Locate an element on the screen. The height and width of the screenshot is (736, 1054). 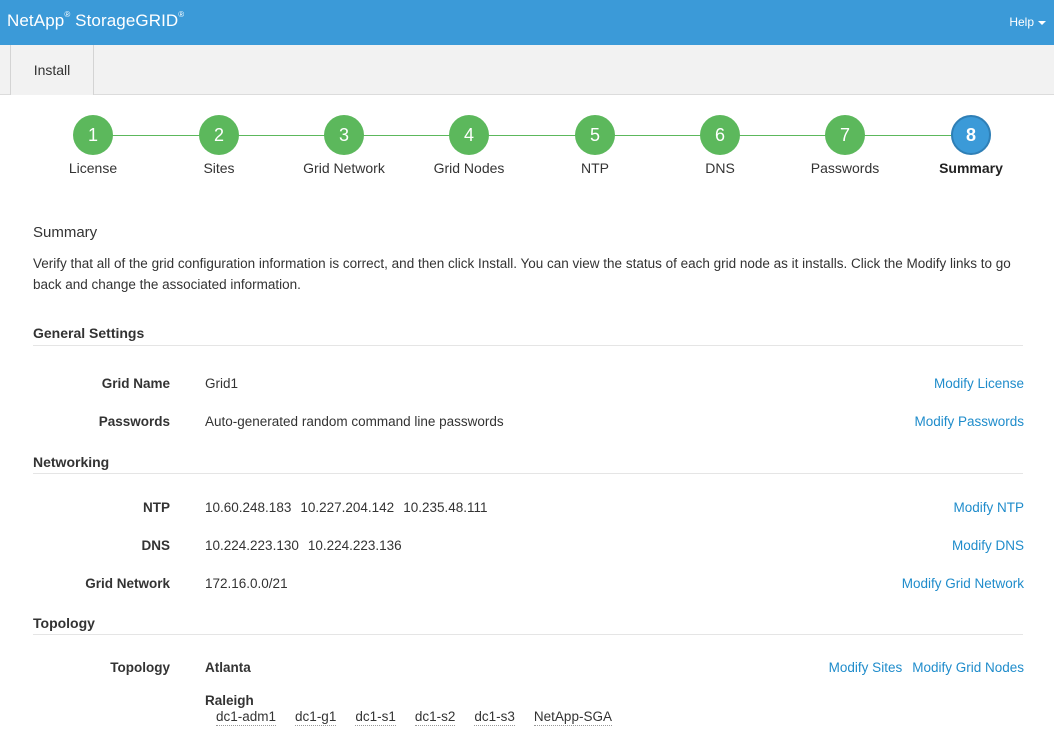
step-number: 3 is located at coordinates (344, 135).